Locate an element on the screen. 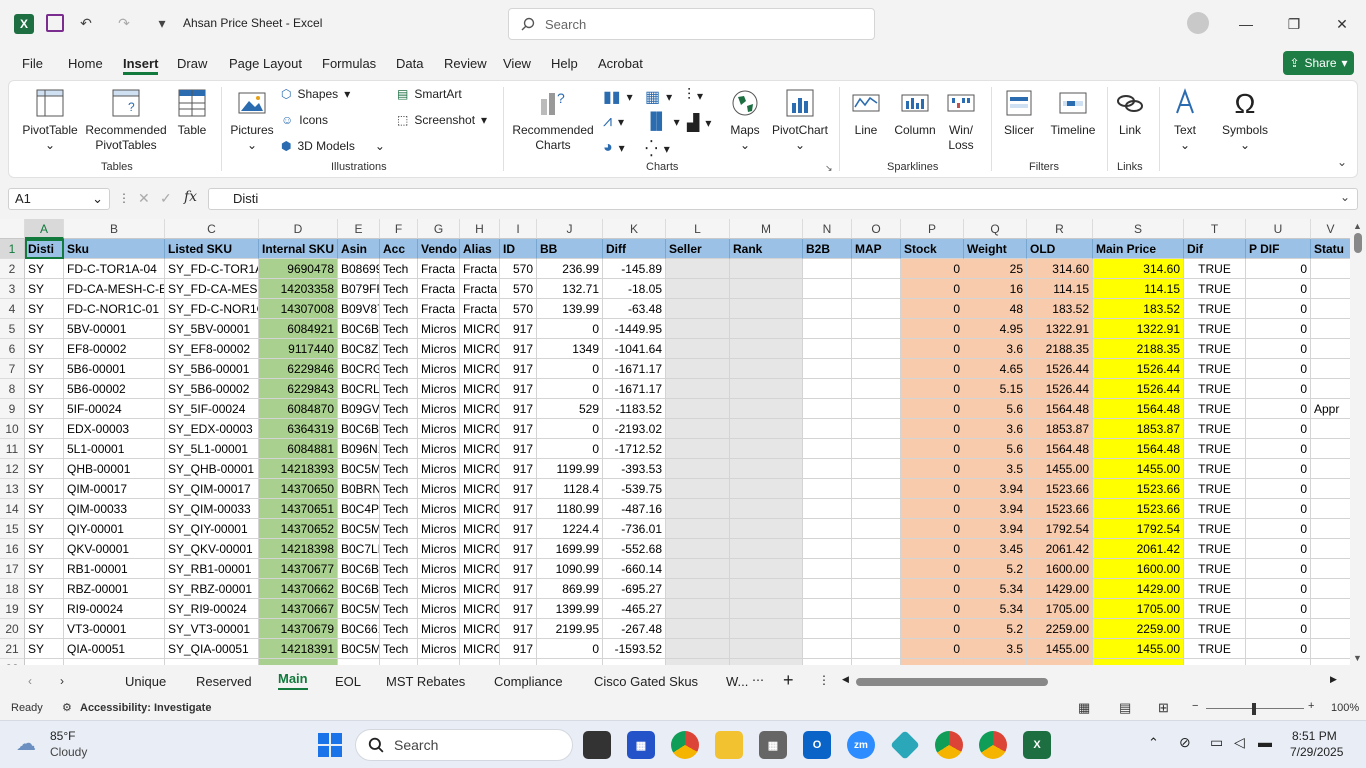 The width and height of the screenshot is (1366, 768). pictures-button: Pictures ⌄ is located at coordinates (252, 120).